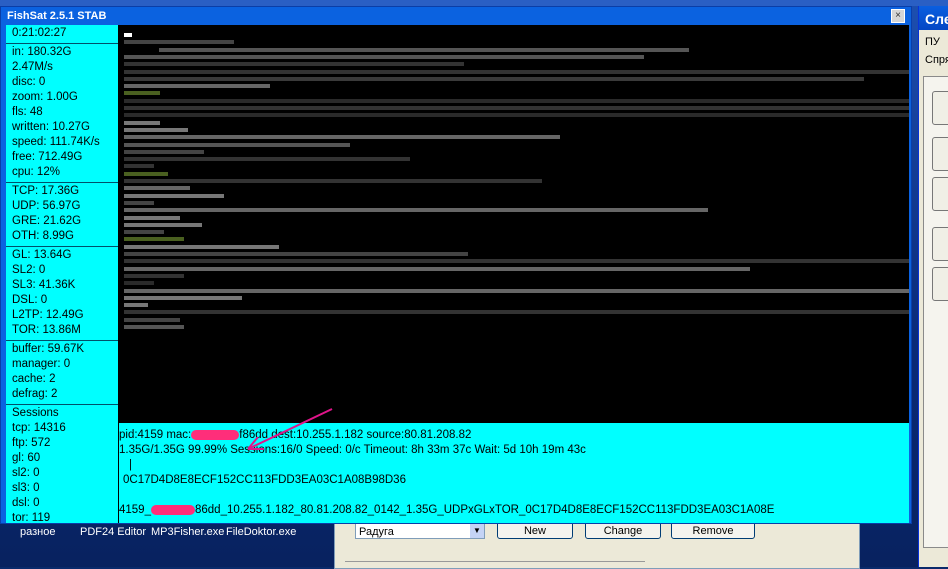 The image size is (948, 569). I want to click on stat-line: free: 712.49G, so click(47, 157).